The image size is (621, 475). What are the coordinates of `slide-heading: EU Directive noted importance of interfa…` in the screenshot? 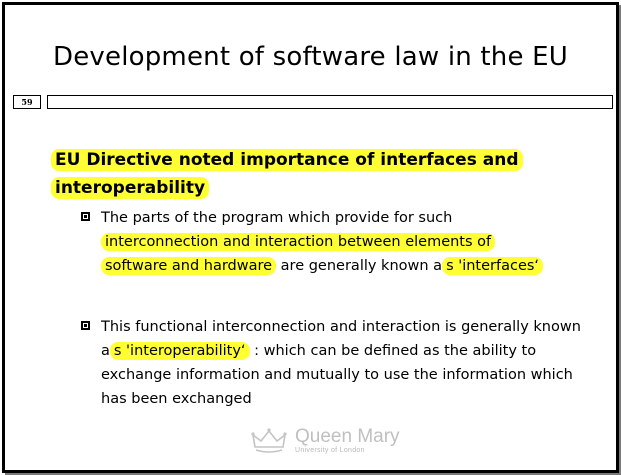 It's located at (311, 174).